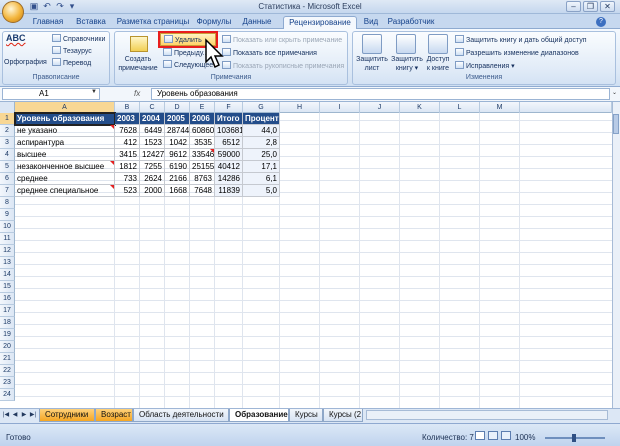  Describe the element at coordinates (127, 167) in the screenshot. I see `table-cell: 1812` at that location.